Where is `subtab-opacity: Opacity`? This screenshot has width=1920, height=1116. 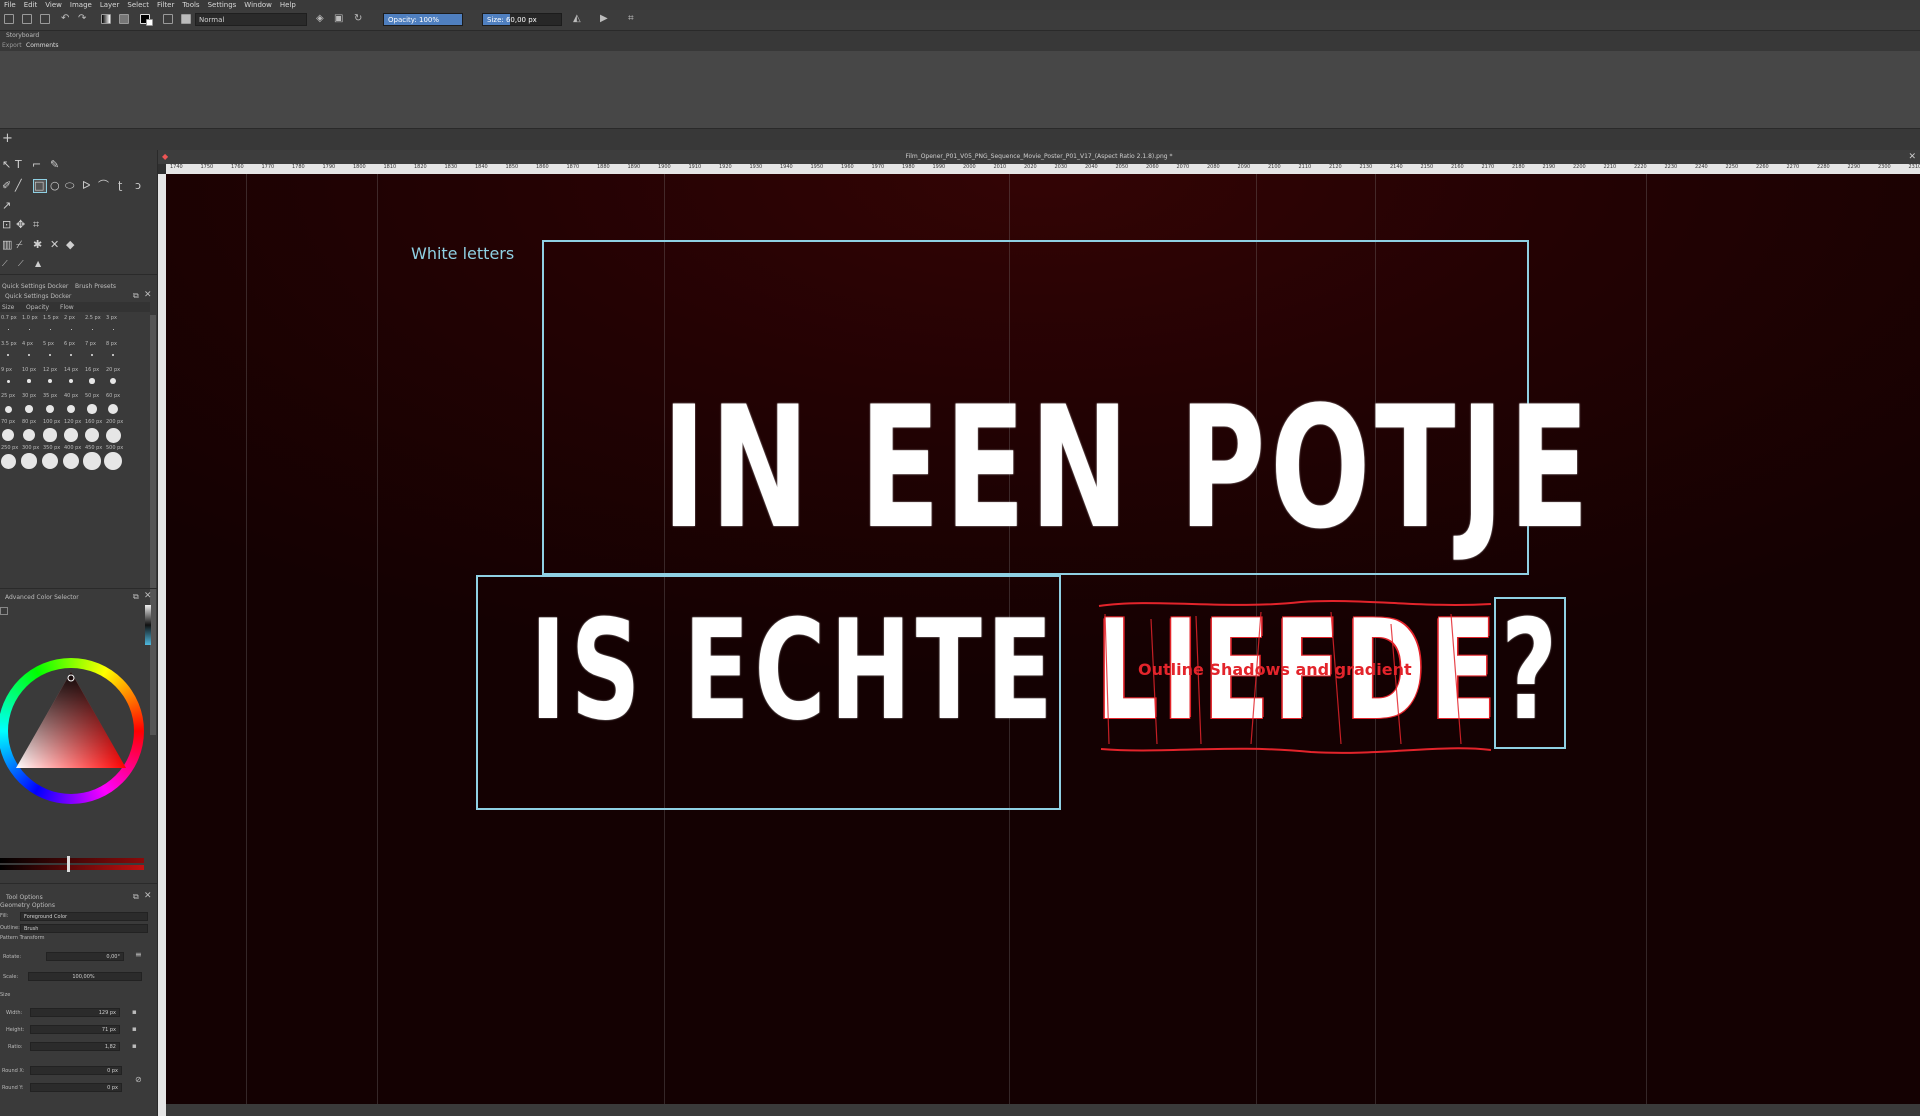
subtab-opacity: Opacity is located at coordinates (37, 307).